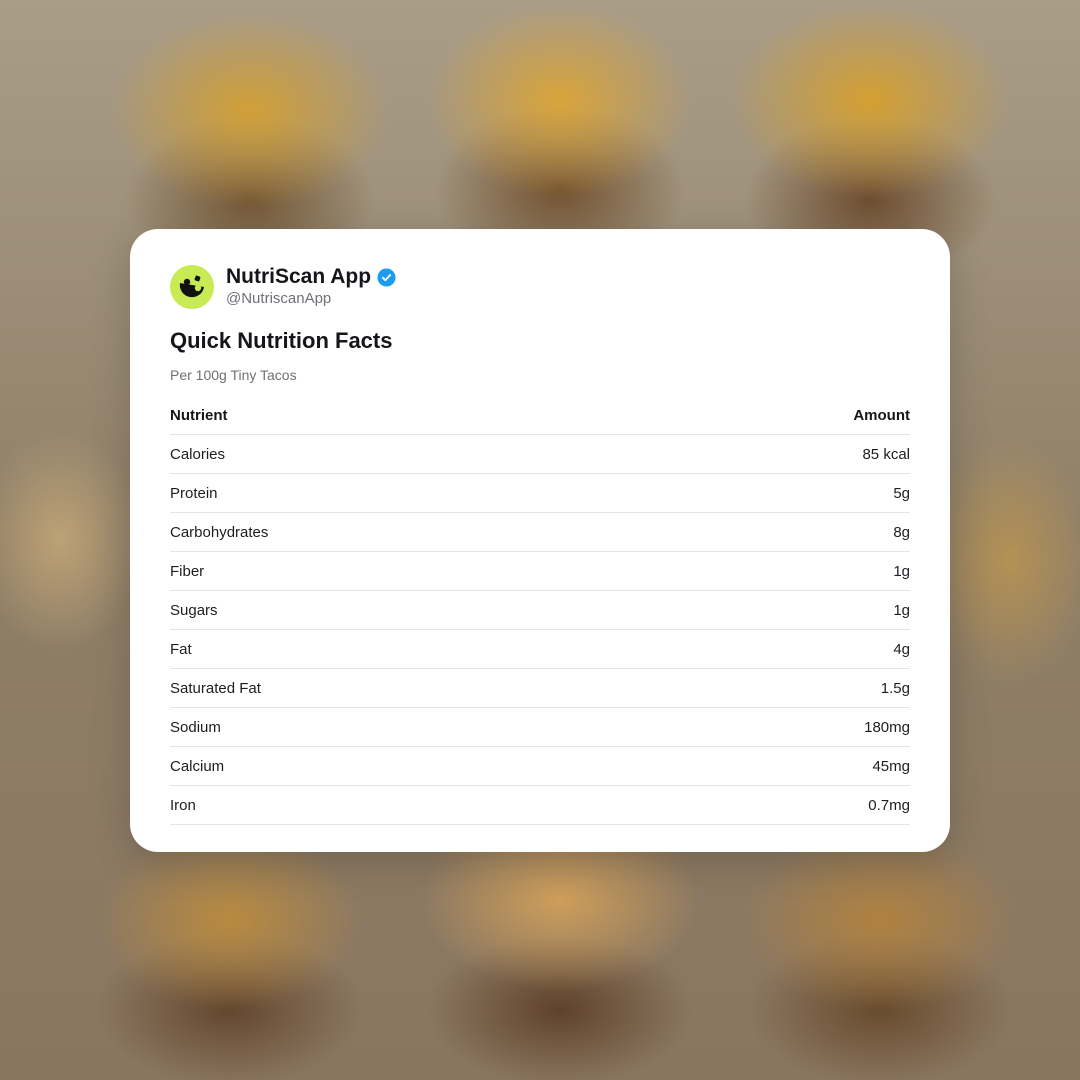 This screenshot has height=1080, width=1080. I want to click on table-row: Calories 85 kcal, so click(540, 454).